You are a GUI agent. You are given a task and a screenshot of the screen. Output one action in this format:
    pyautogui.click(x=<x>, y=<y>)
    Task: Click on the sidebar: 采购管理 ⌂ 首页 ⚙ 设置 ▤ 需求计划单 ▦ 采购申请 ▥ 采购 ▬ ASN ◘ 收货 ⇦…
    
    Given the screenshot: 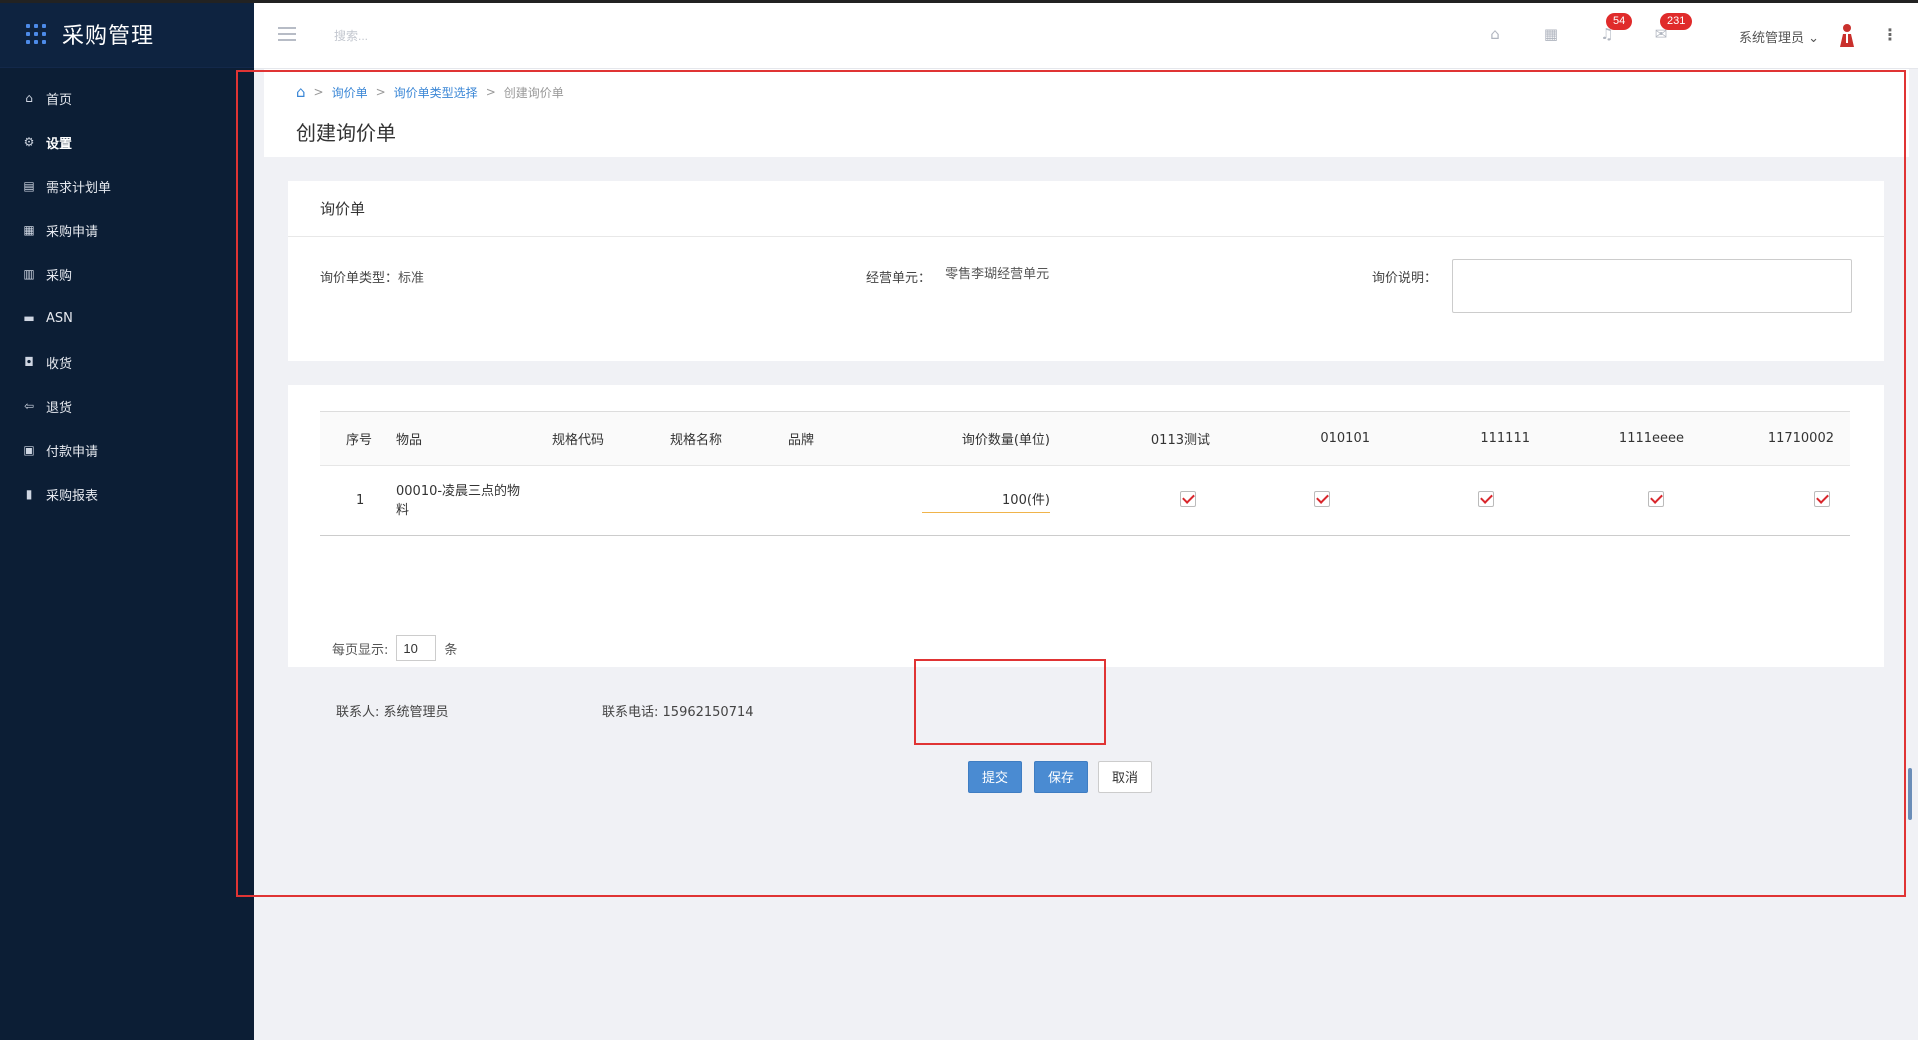 What is the action you would take?
    pyautogui.click(x=127, y=520)
    